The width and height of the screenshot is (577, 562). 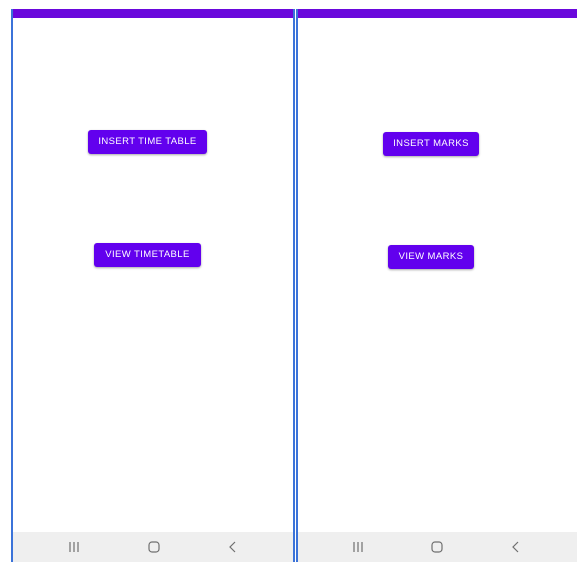 I want to click on view-marks-button: VIEW MARKS, so click(x=431, y=257).